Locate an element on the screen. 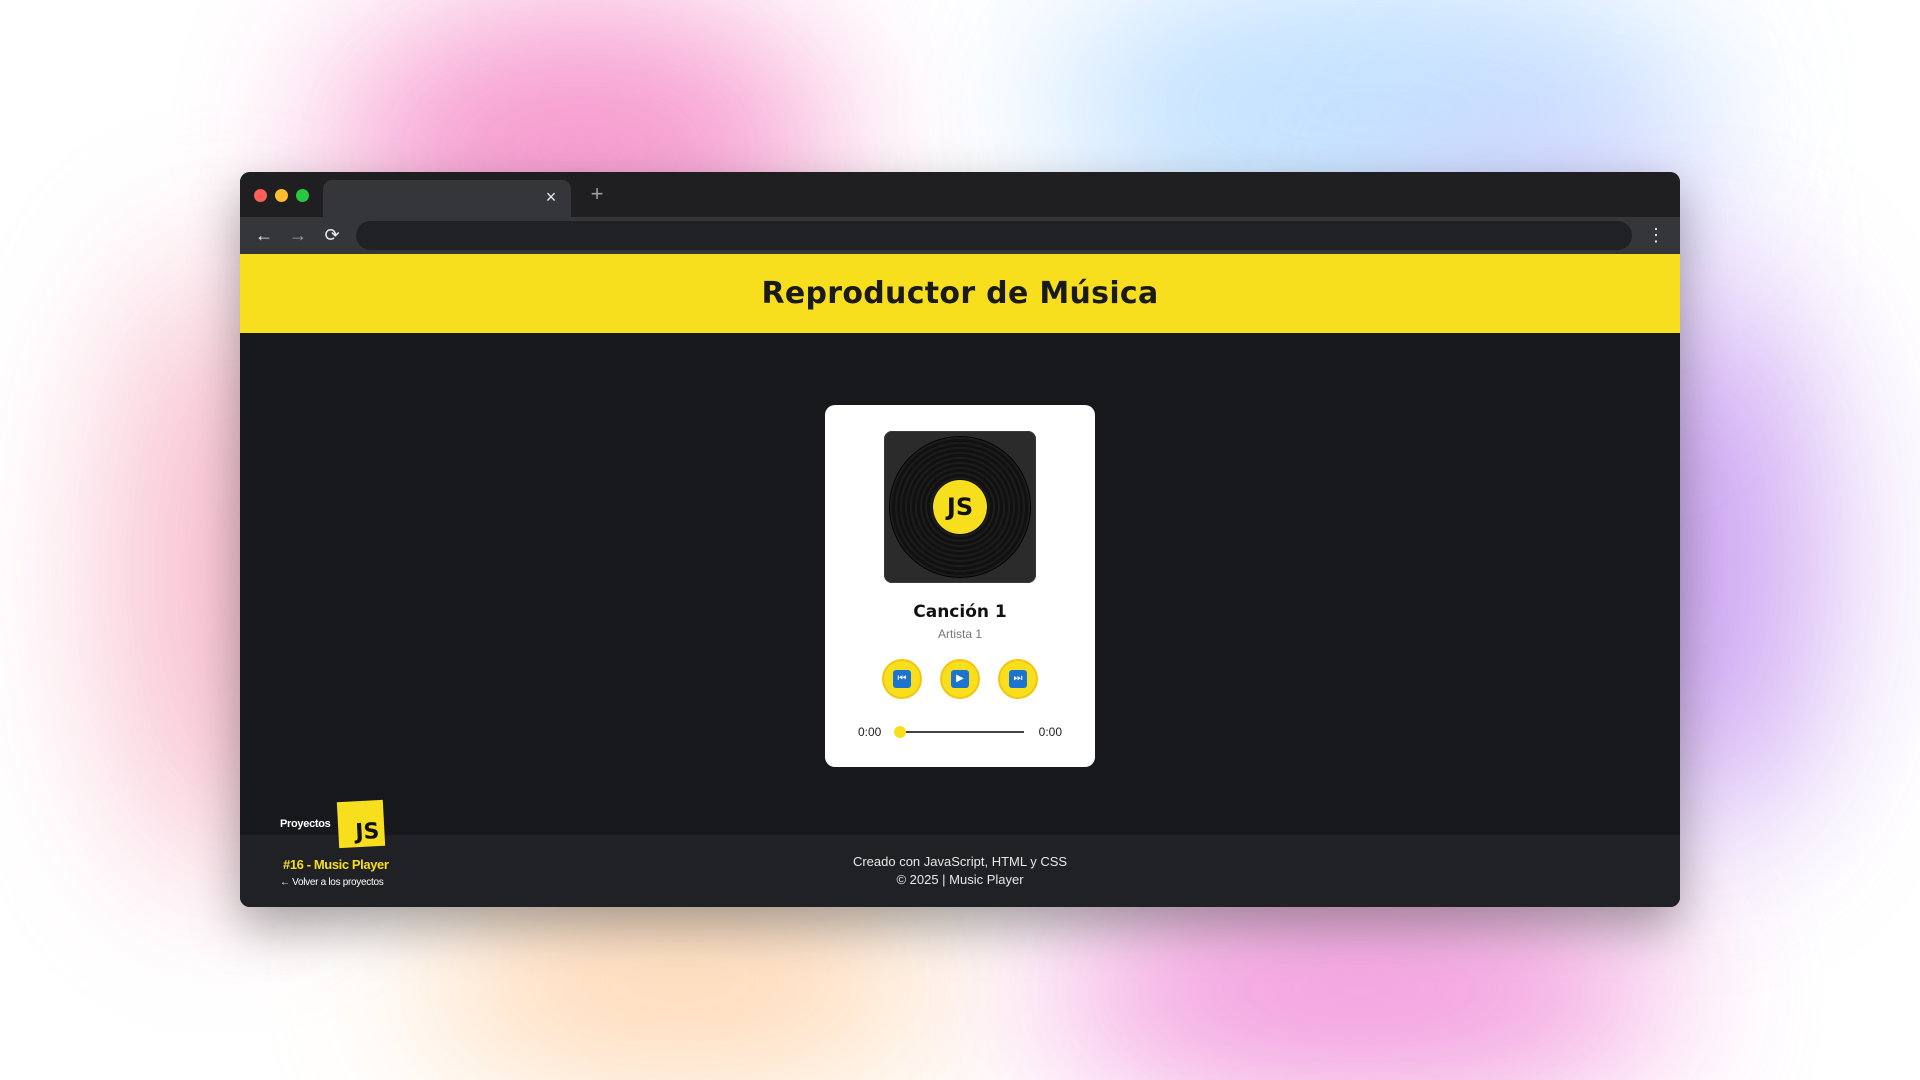  badge-project-name: #16 - Music Player is located at coordinates (336, 864).